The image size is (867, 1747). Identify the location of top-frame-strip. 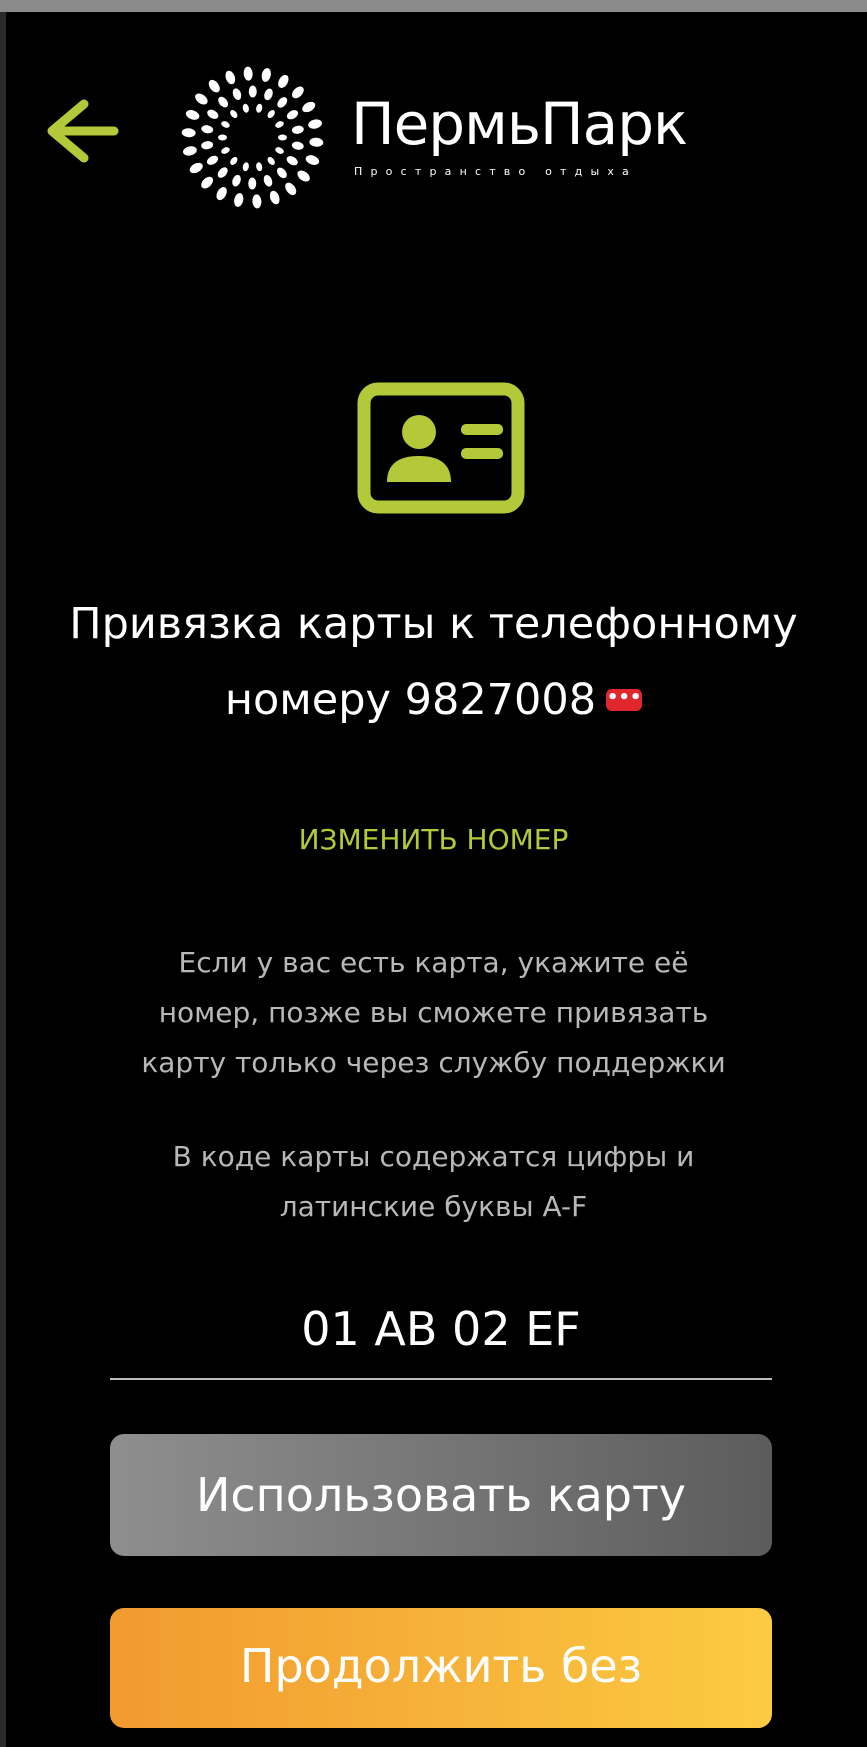
(433, 6).